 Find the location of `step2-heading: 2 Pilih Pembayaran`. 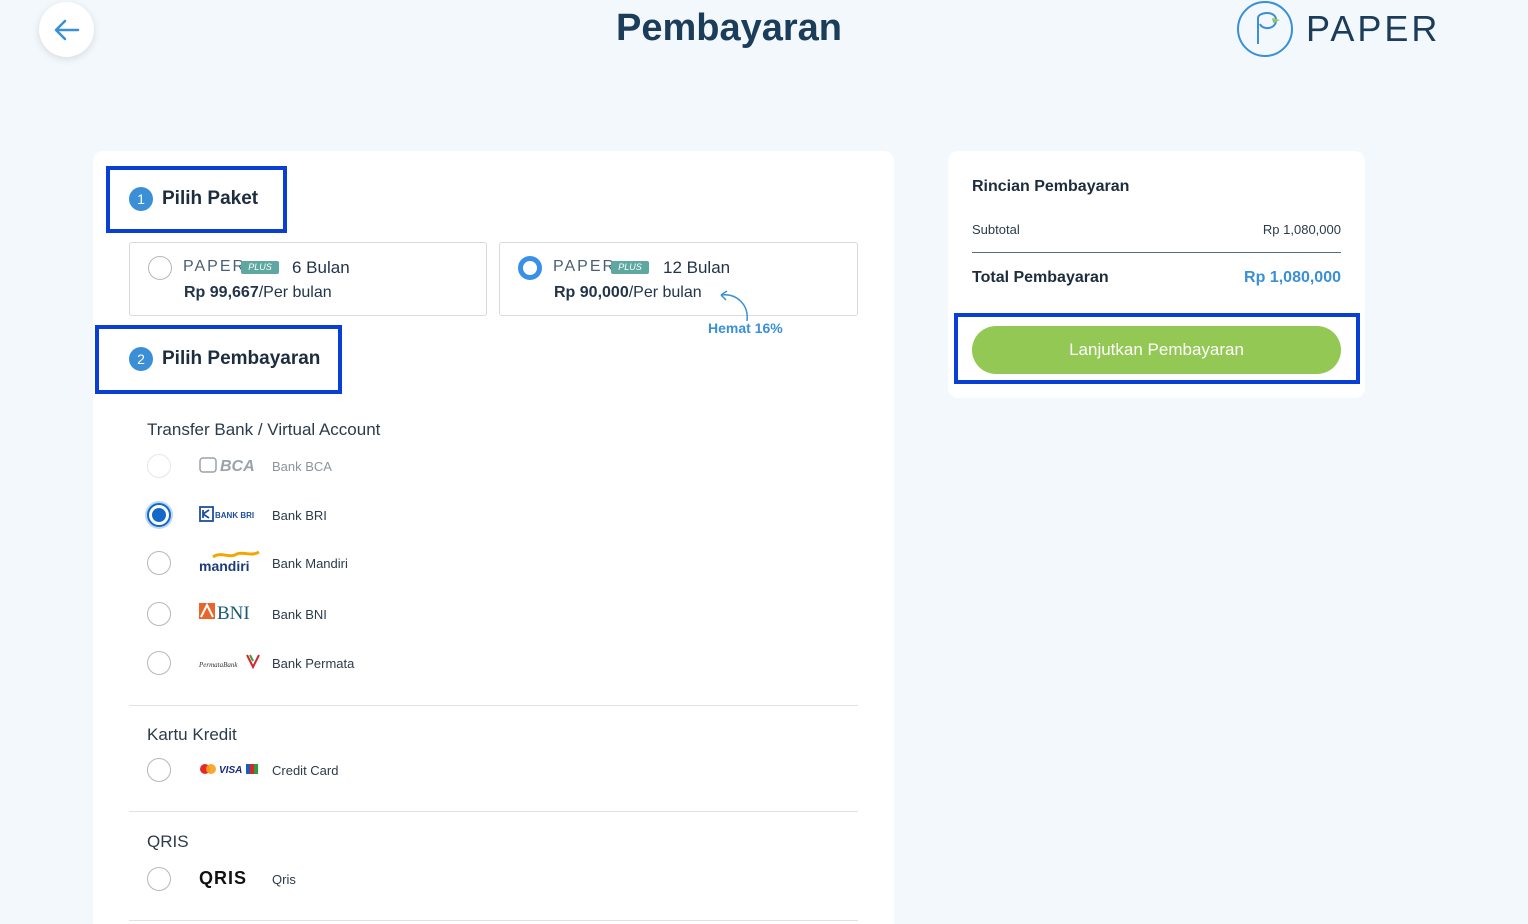

step2-heading: 2 Pilih Pembayaran is located at coordinates (224, 359).